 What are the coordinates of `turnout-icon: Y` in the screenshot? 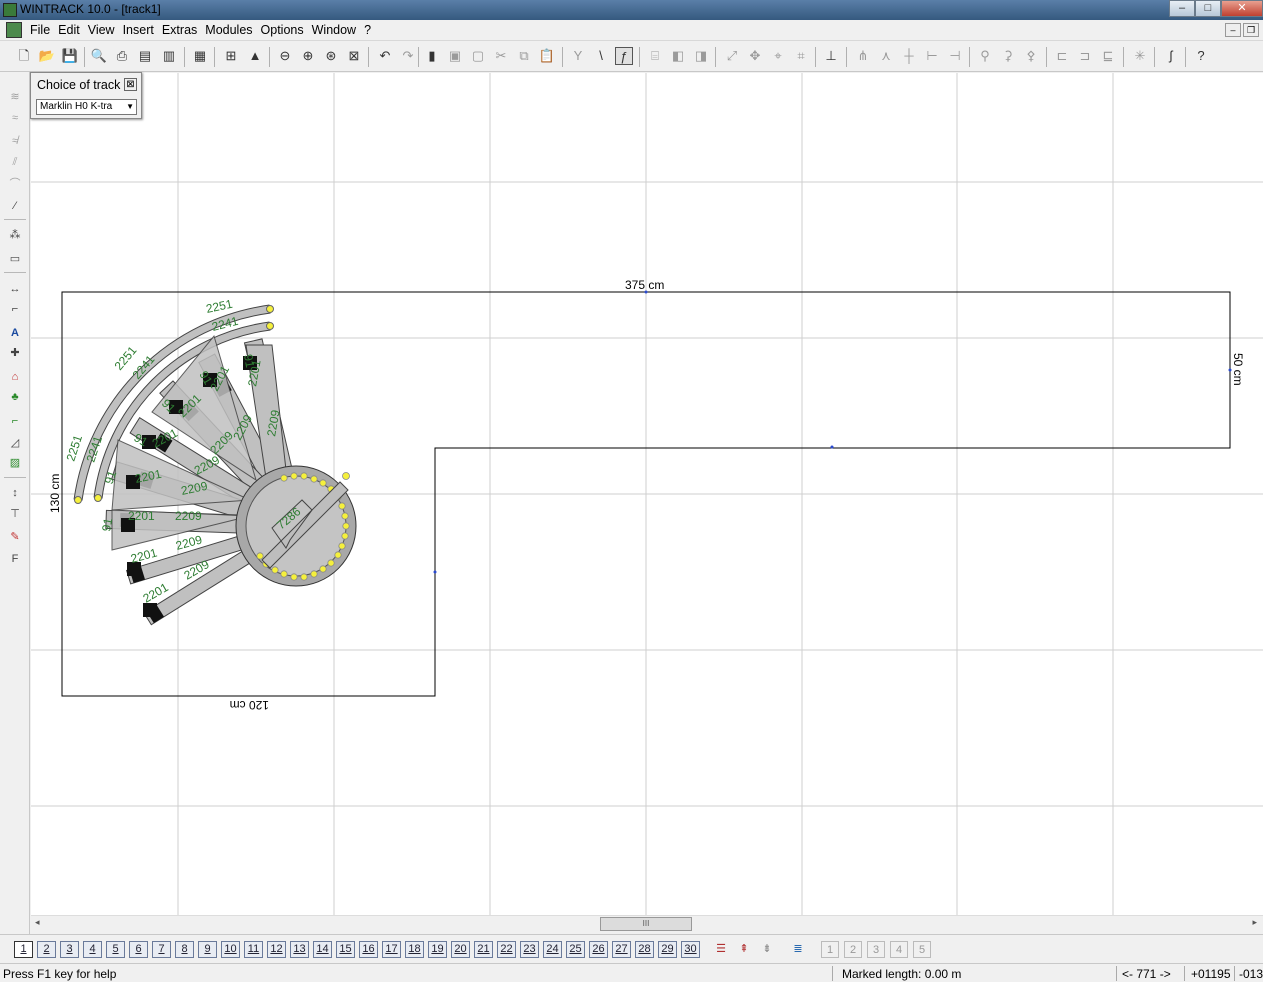 It's located at (578, 56).